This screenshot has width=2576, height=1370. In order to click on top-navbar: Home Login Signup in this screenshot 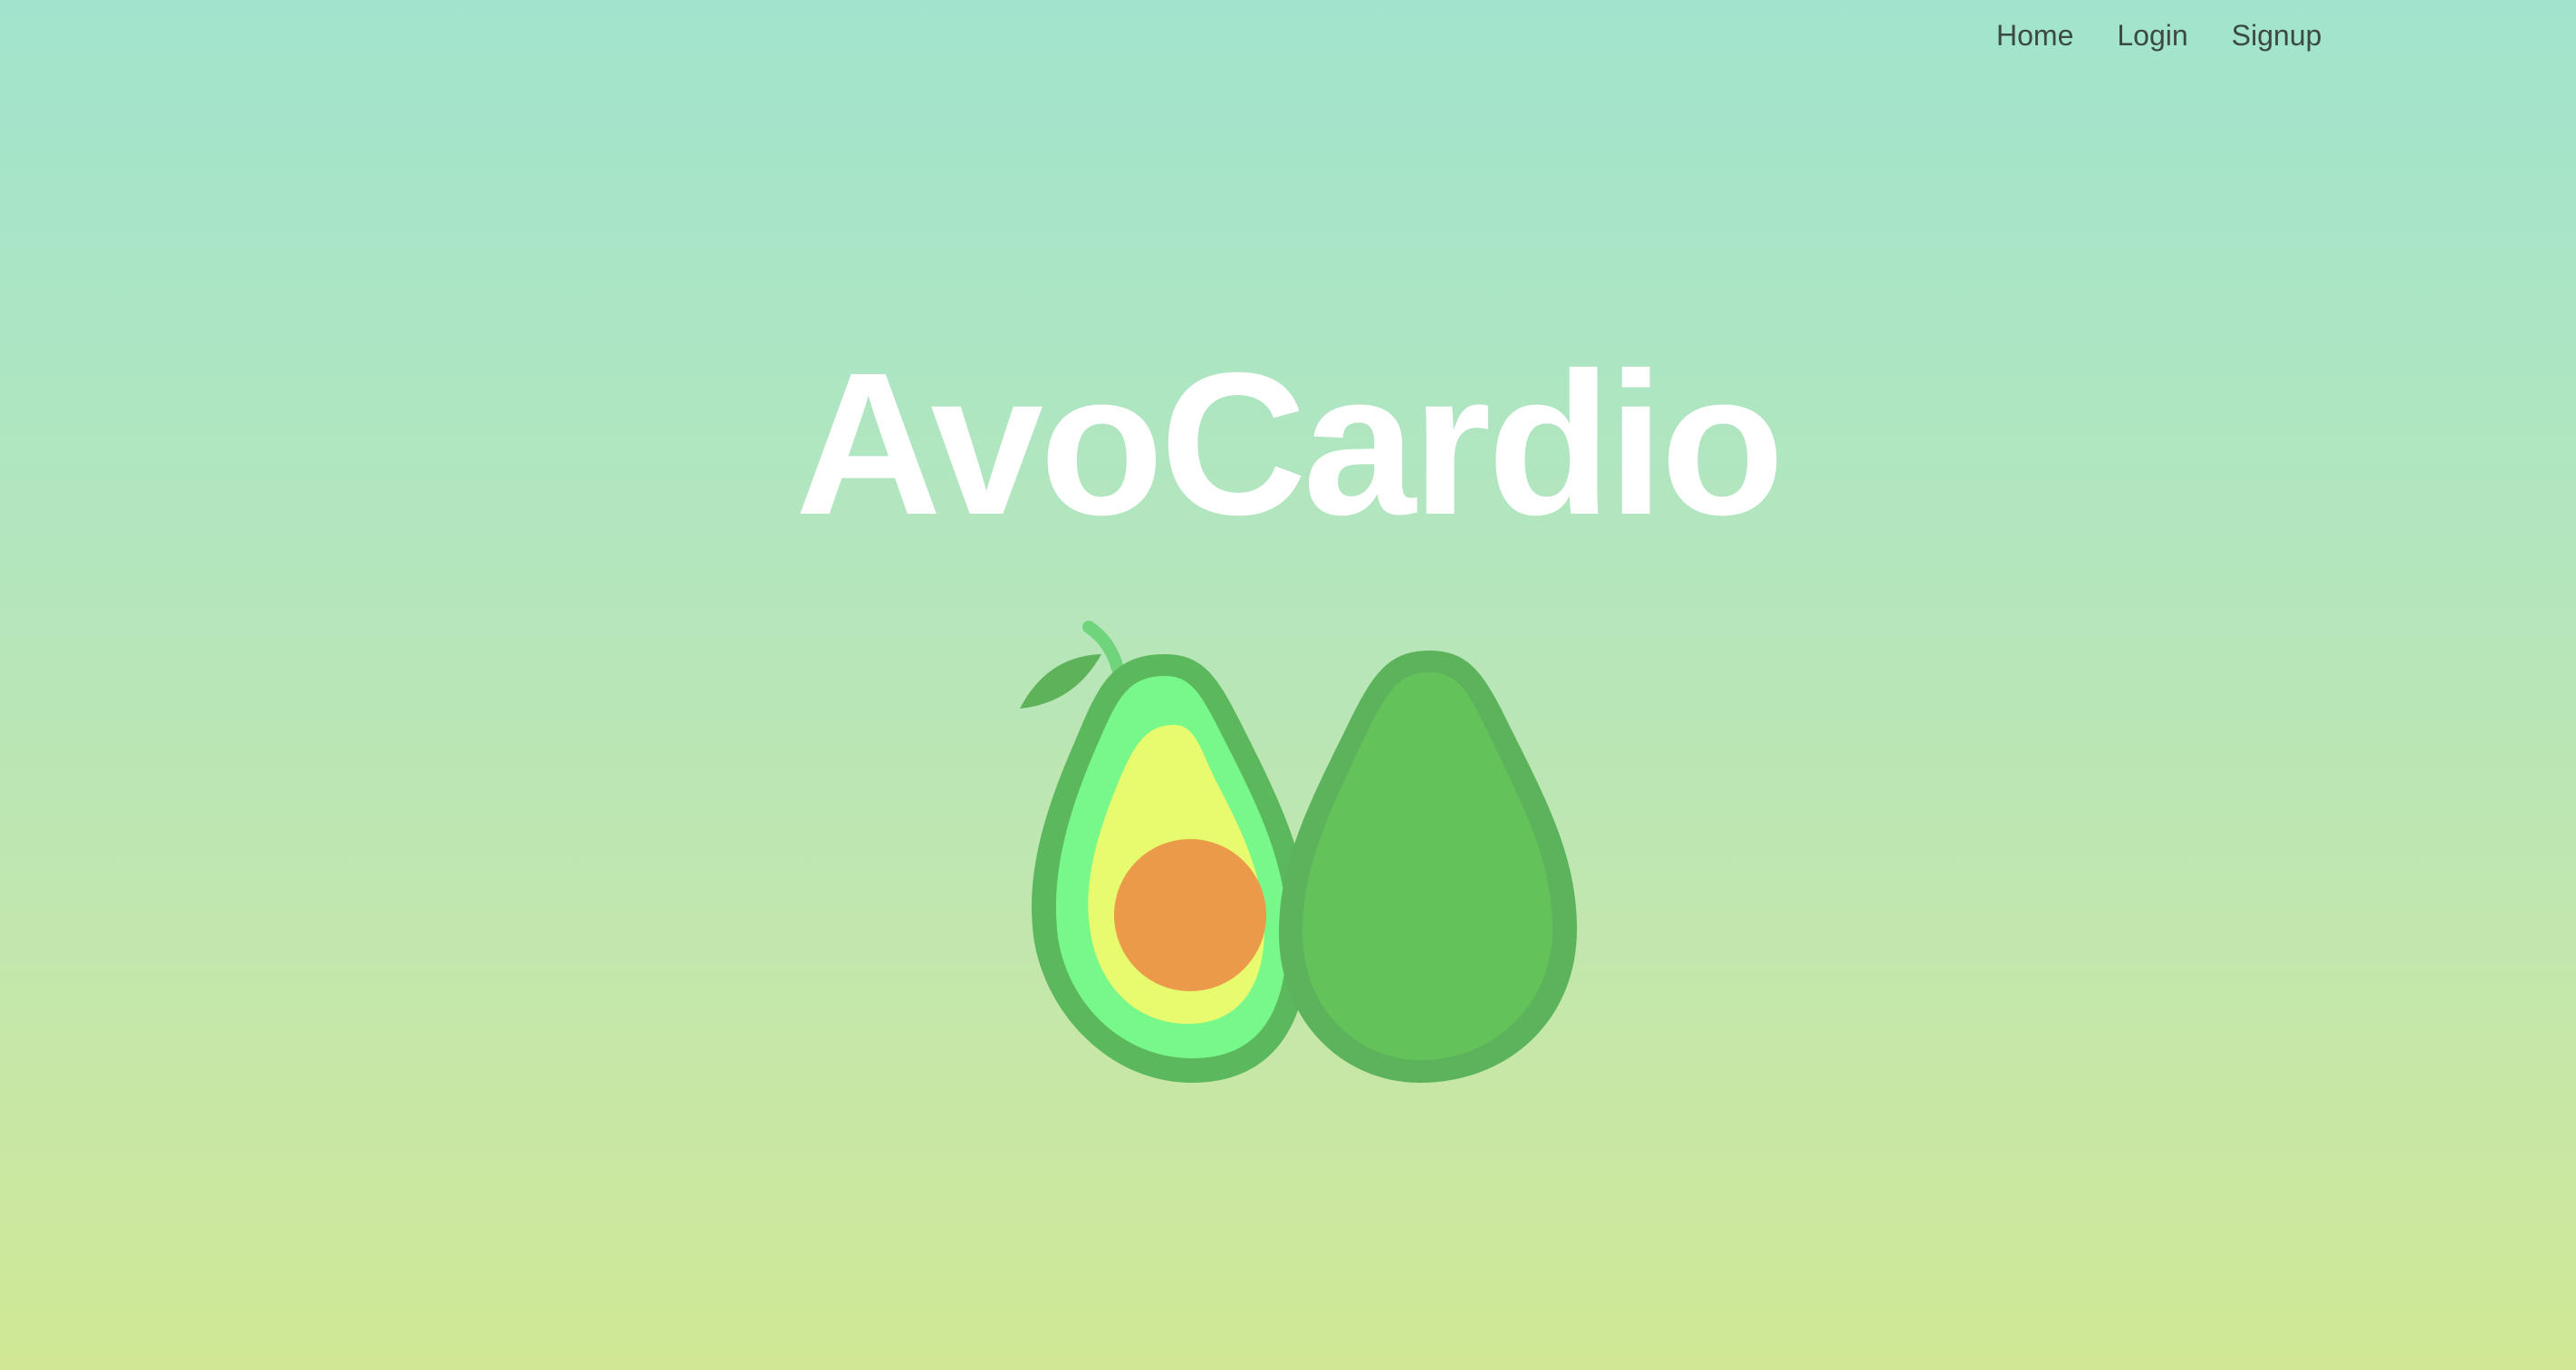, I will do `click(1288, 36)`.